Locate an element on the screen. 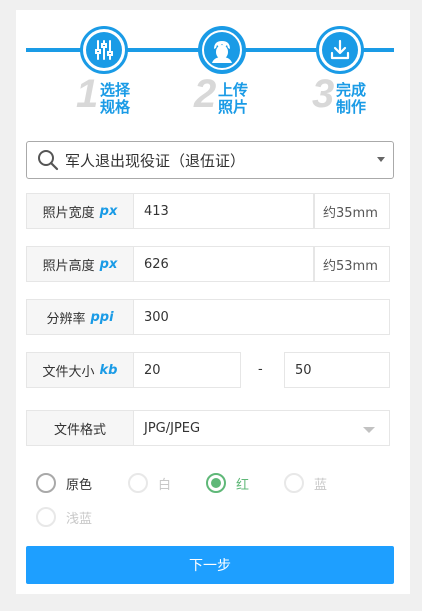 Image resolution: width=422 pixels, height=611 pixels. step-3-circle is located at coordinates (340, 50).